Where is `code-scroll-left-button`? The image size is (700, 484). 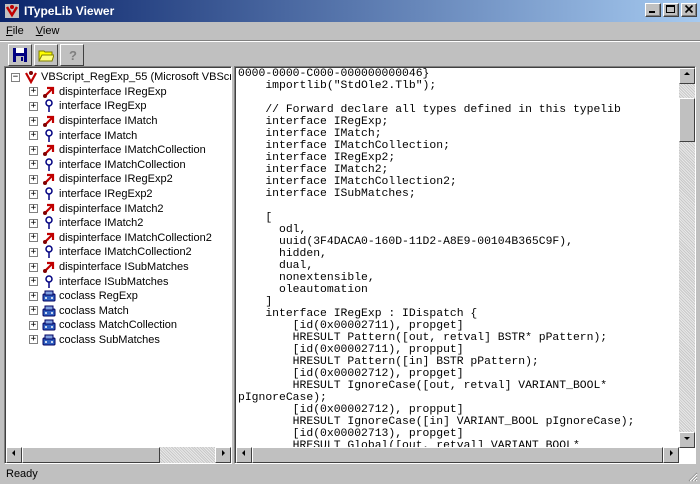 code-scroll-left-button is located at coordinates (244, 455).